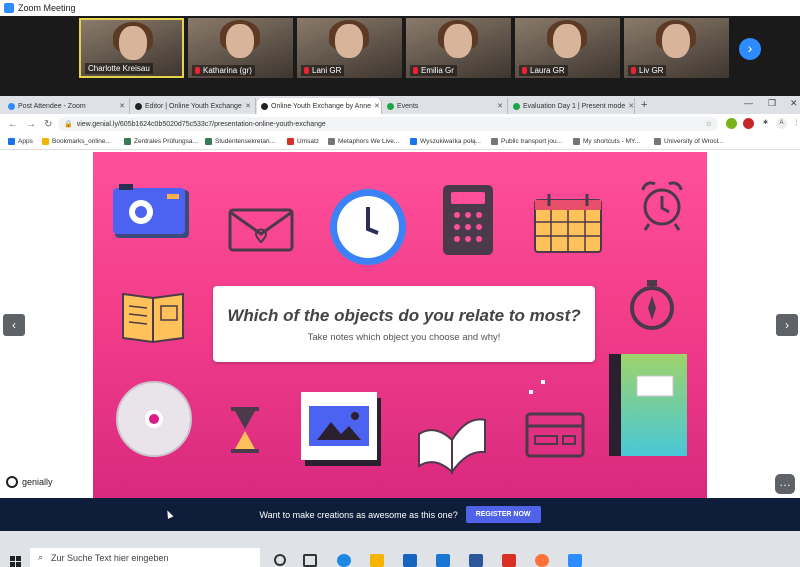 The image size is (800, 567). What do you see at coordinates (310, 560) in the screenshot?
I see `task-view-icon` at bounding box center [310, 560].